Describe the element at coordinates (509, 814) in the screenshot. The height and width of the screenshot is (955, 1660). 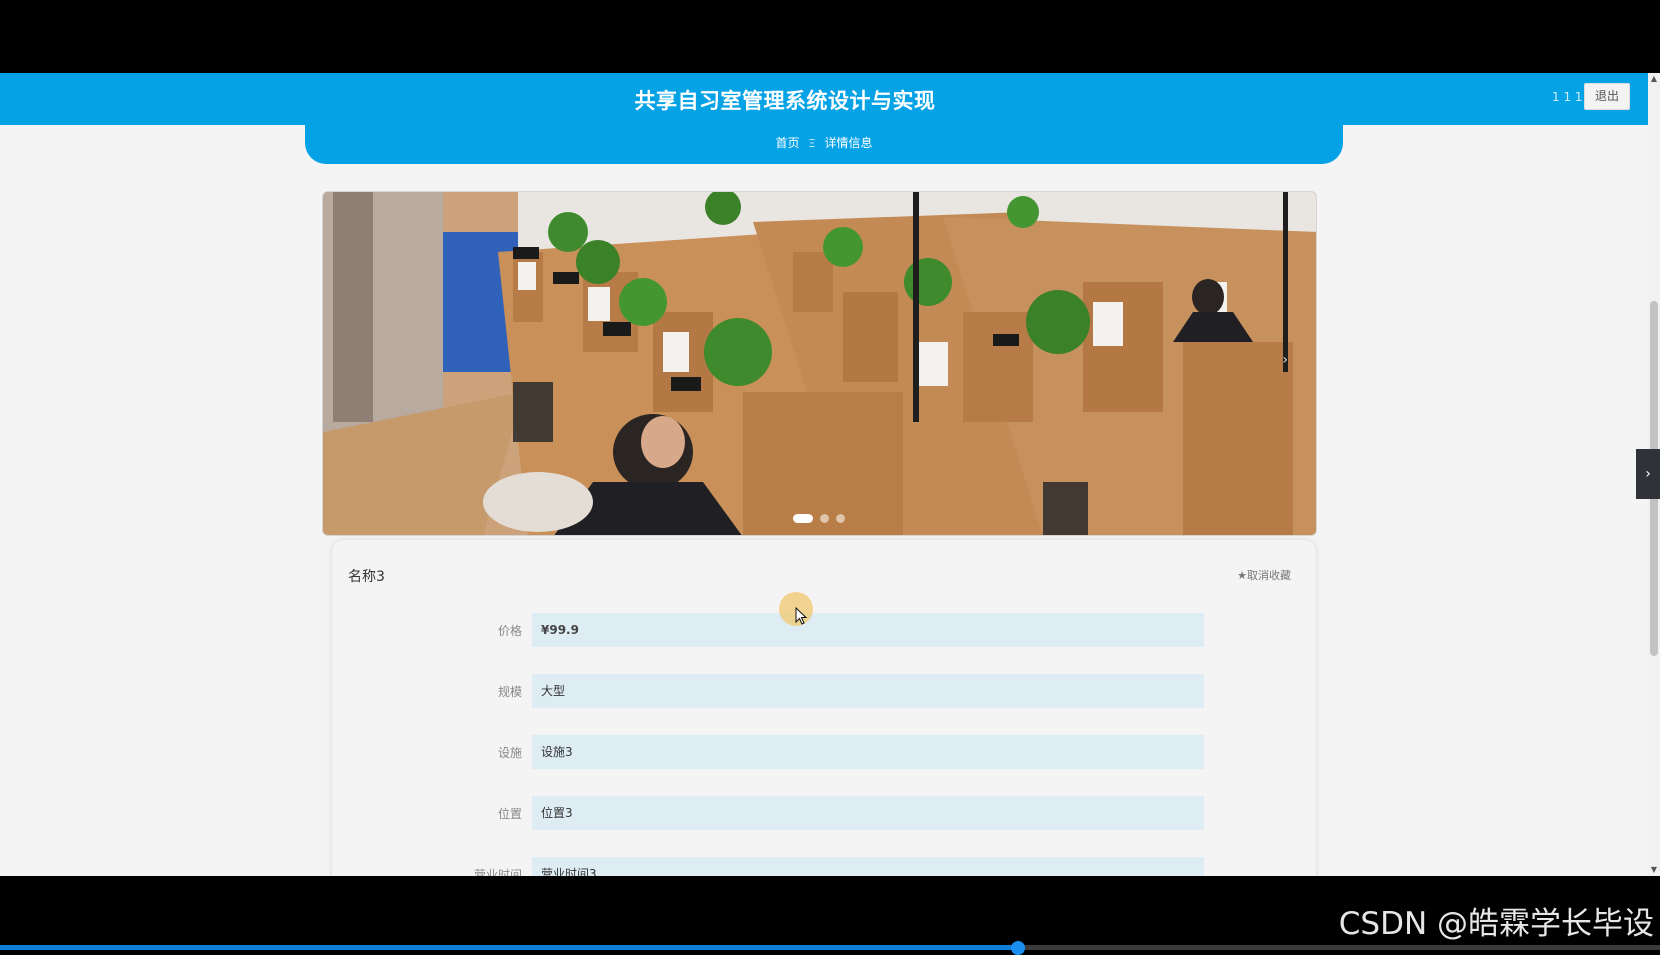
I see `field-label: 位置` at that location.